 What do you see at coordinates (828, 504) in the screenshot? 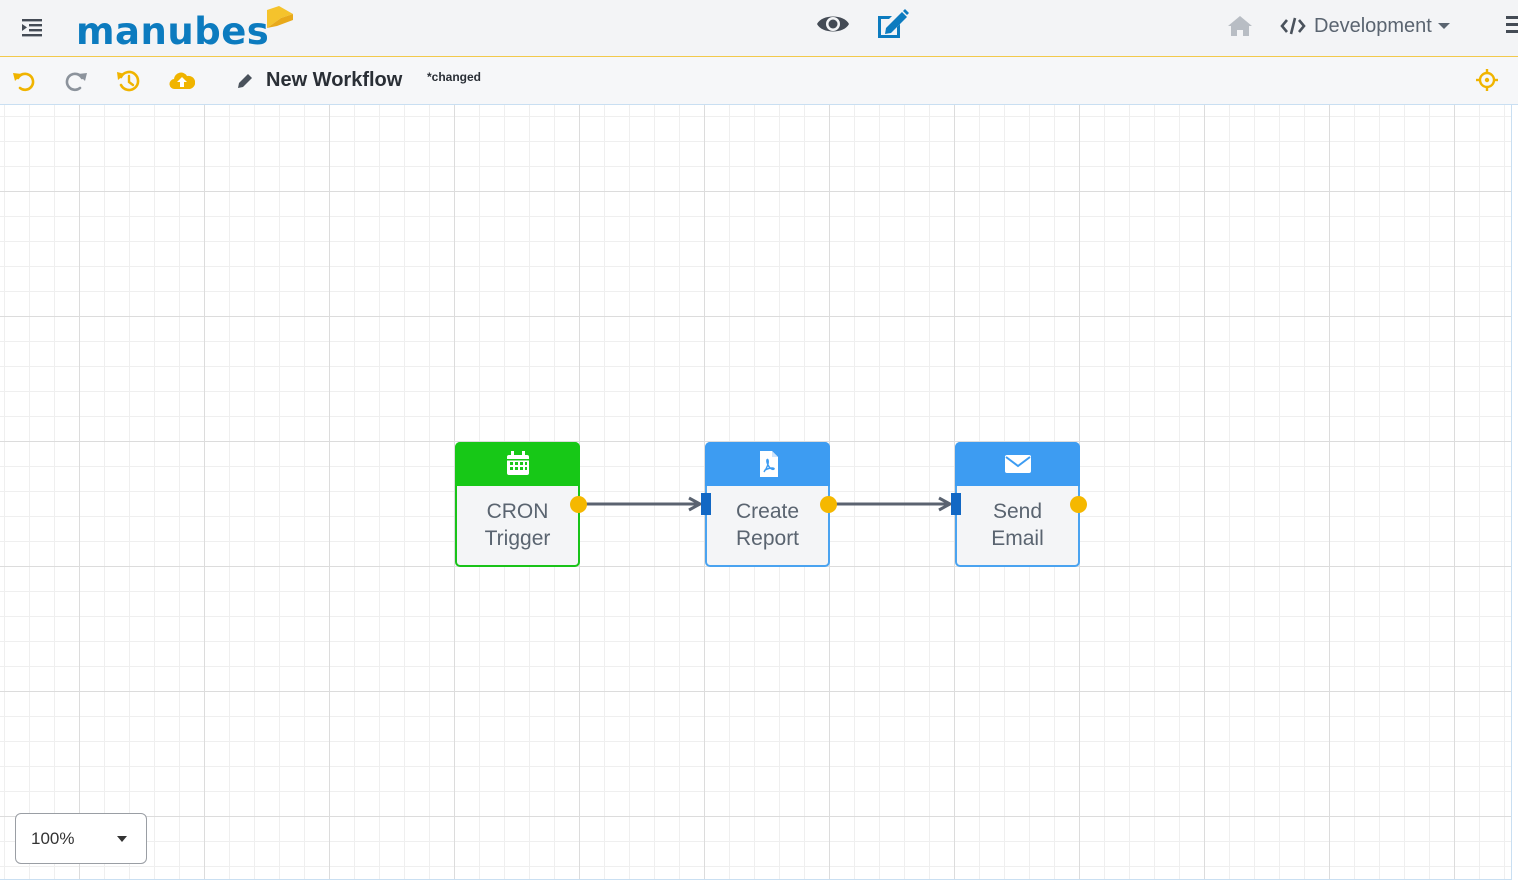
I see `output-port-report` at bounding box center [828, 504].